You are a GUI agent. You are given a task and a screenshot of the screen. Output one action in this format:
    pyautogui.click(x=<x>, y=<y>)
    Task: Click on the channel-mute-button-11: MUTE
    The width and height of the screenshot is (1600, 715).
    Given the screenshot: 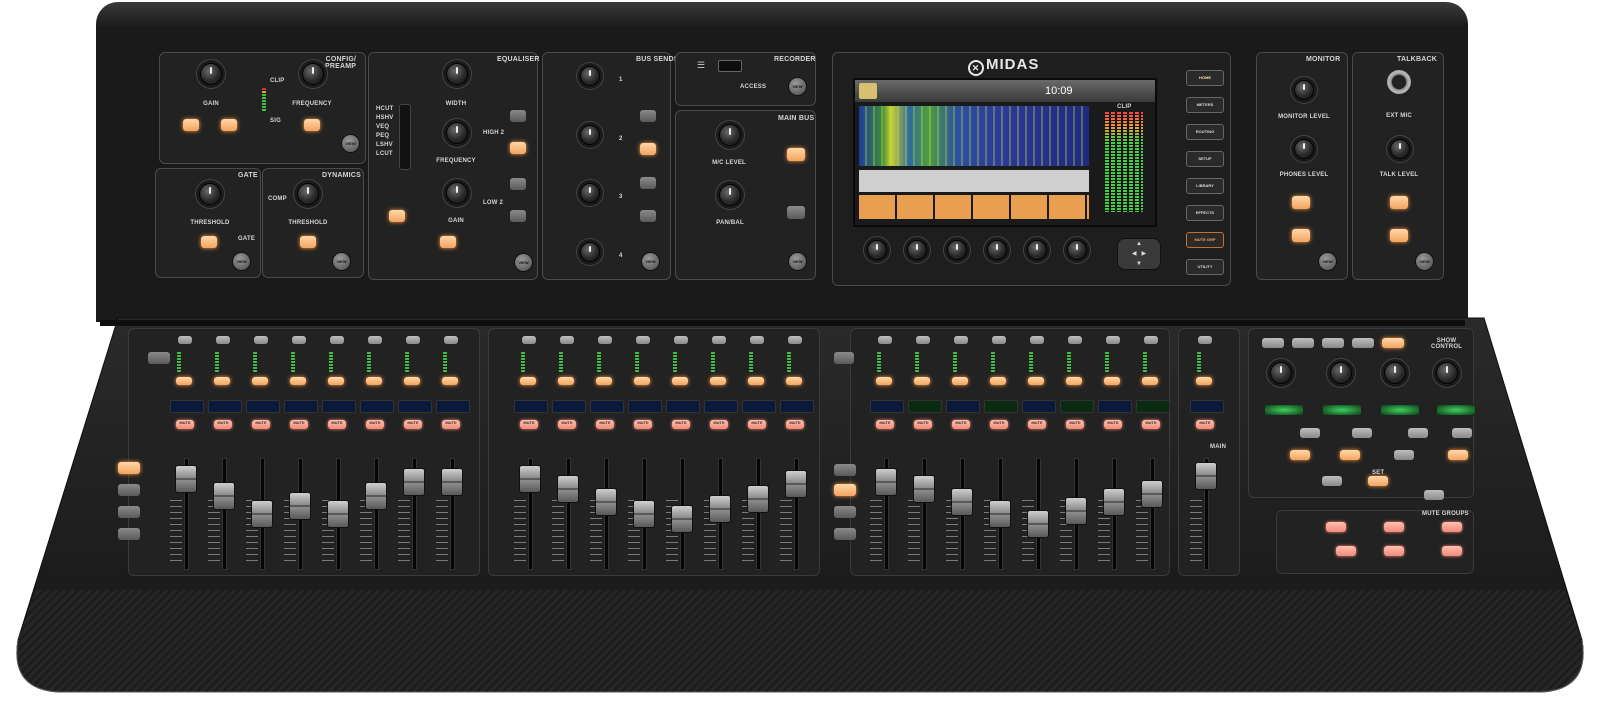 What is the action you would take?
    pyautogui.click(x=605, y=424)
    